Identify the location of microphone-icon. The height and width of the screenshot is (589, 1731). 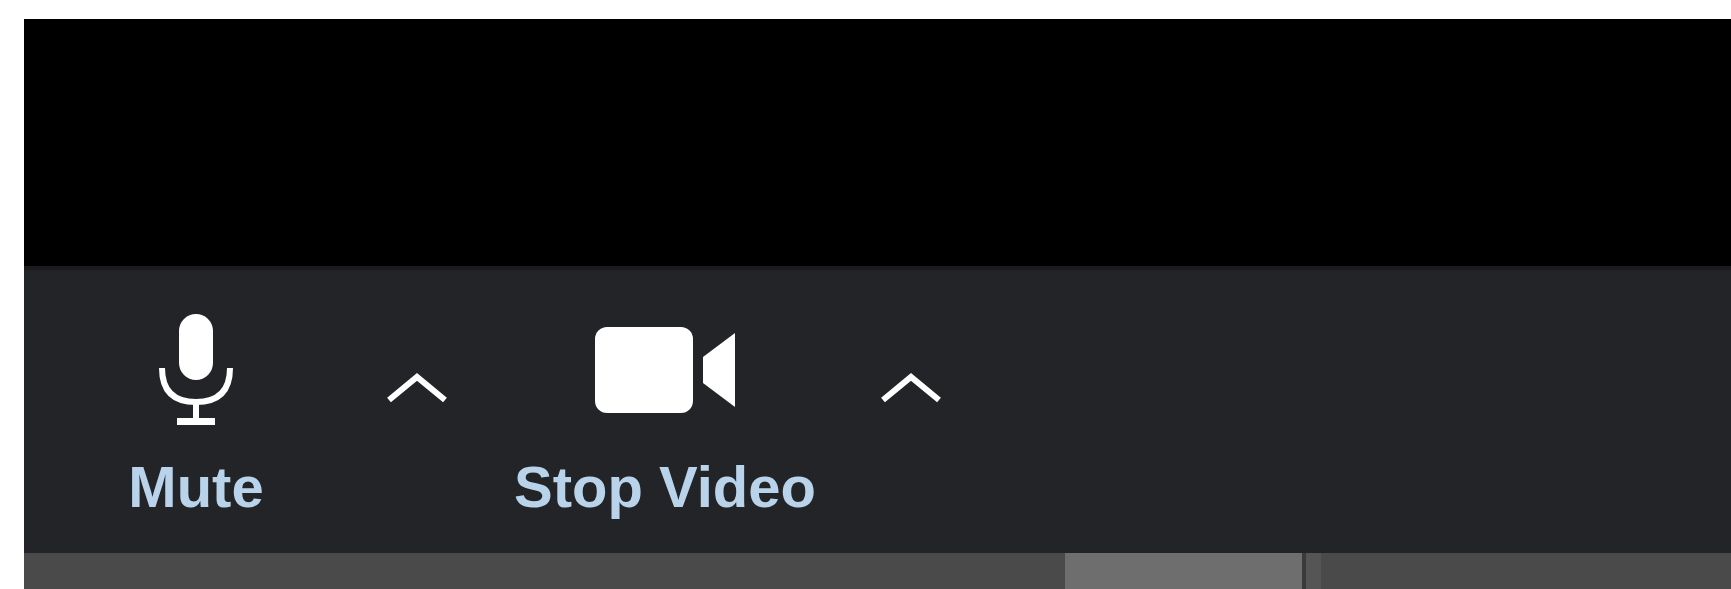
(196, 370).